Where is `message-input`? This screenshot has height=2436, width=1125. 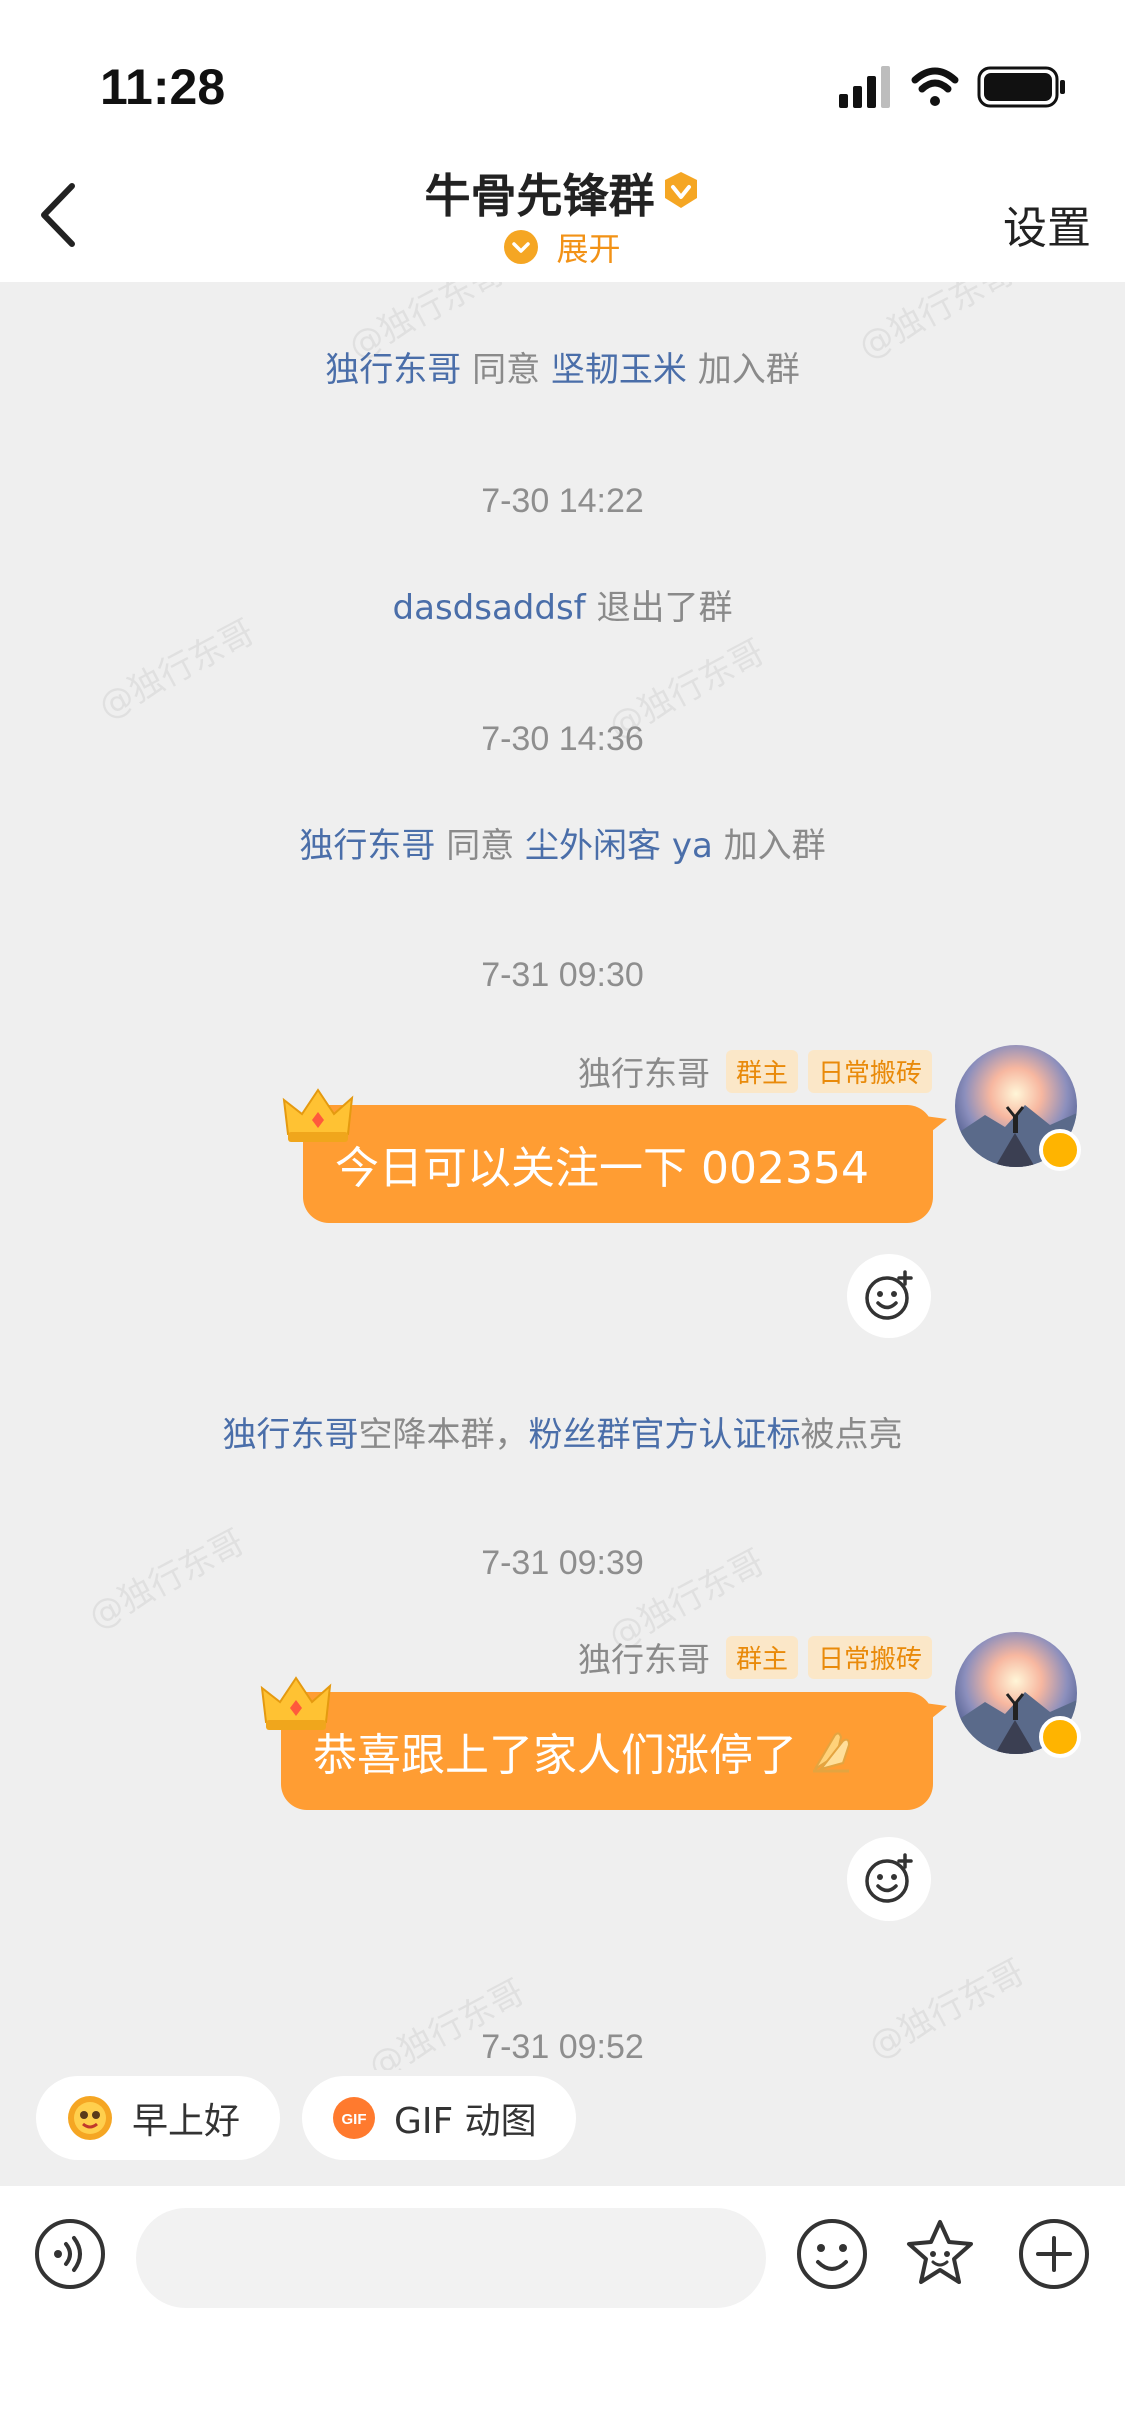
message-input is located at coordinates (451, 2258).